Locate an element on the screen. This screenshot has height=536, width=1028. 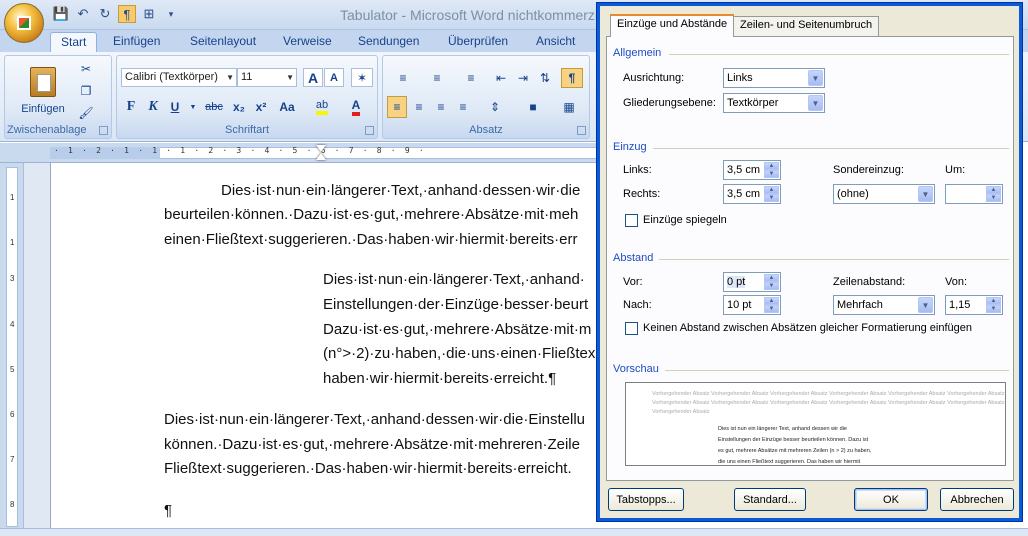
align-right-icon: ≡ is located at coordinates (441, 107).